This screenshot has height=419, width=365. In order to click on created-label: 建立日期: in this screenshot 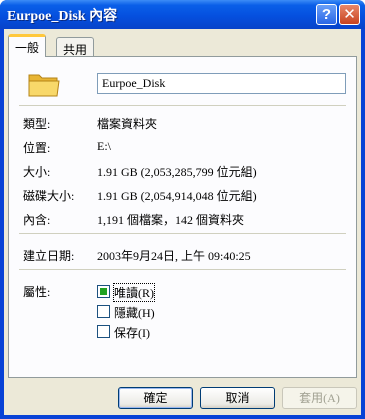, I will do `click(49, 256)`.